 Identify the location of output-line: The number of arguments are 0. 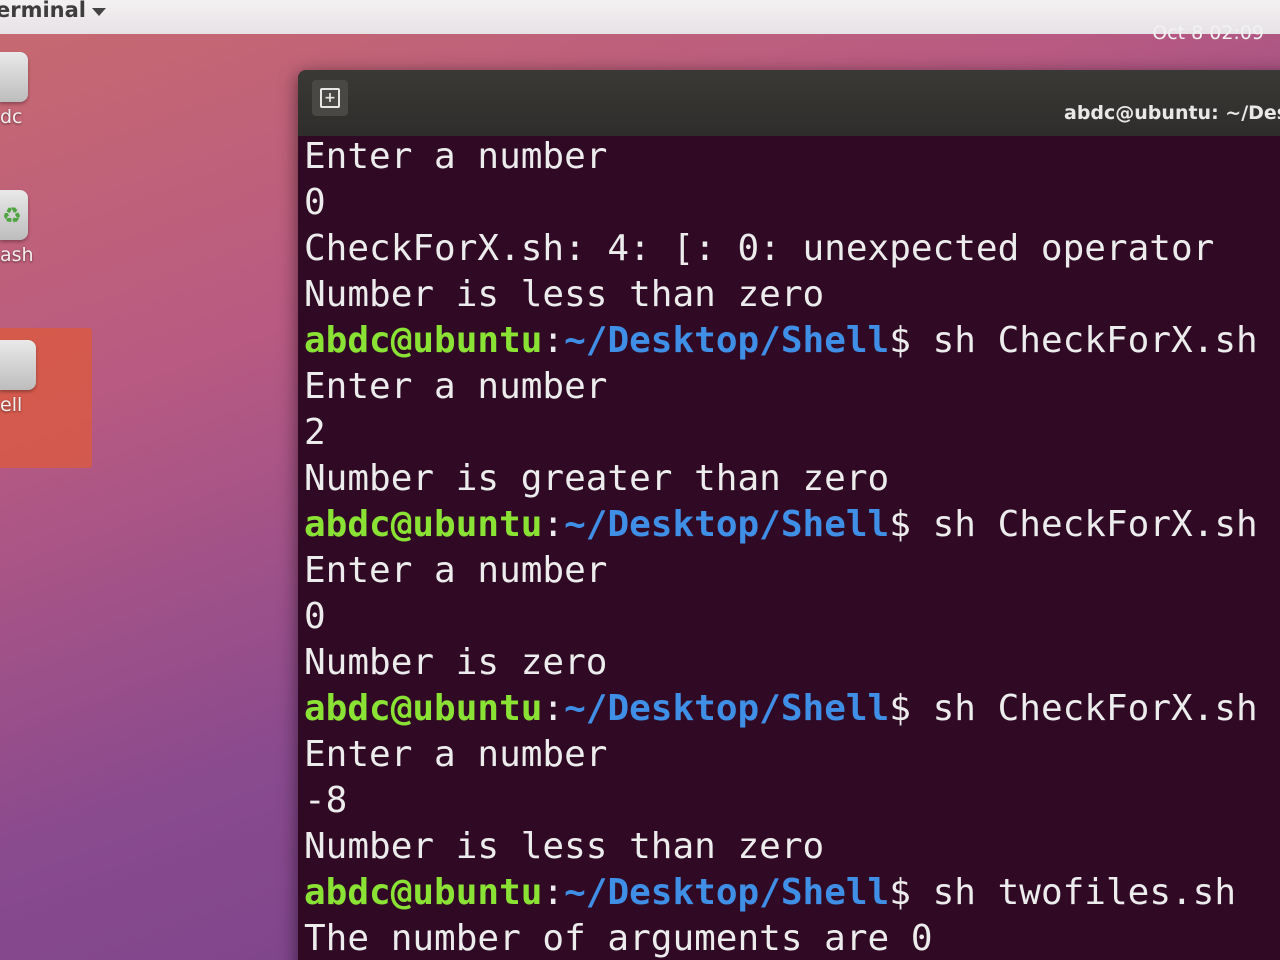
(618, 938).